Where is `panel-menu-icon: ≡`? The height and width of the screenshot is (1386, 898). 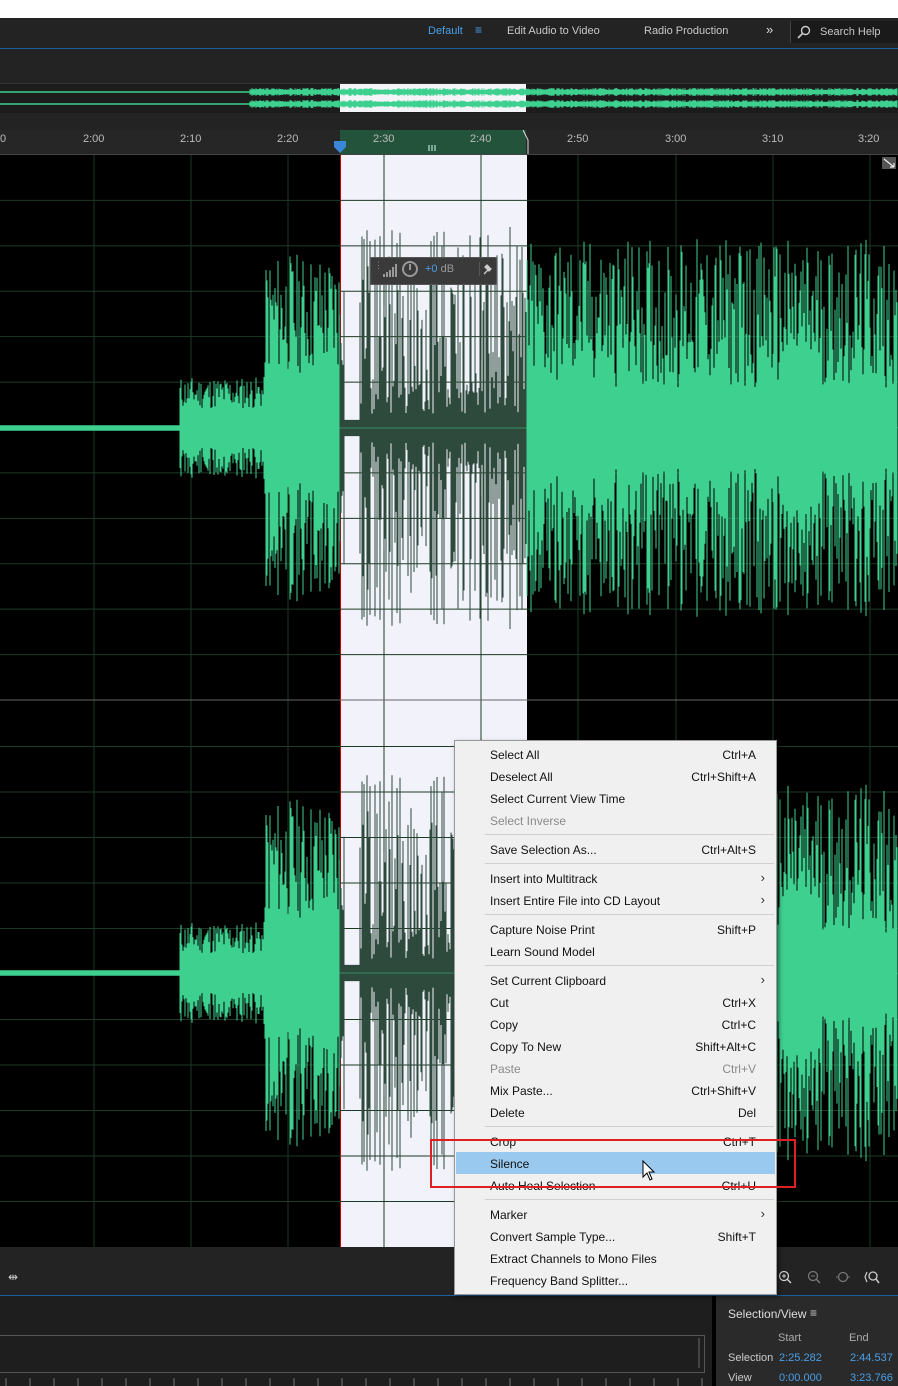 panel-menu-icon: ≡ is located at coordinates (813, 1313).